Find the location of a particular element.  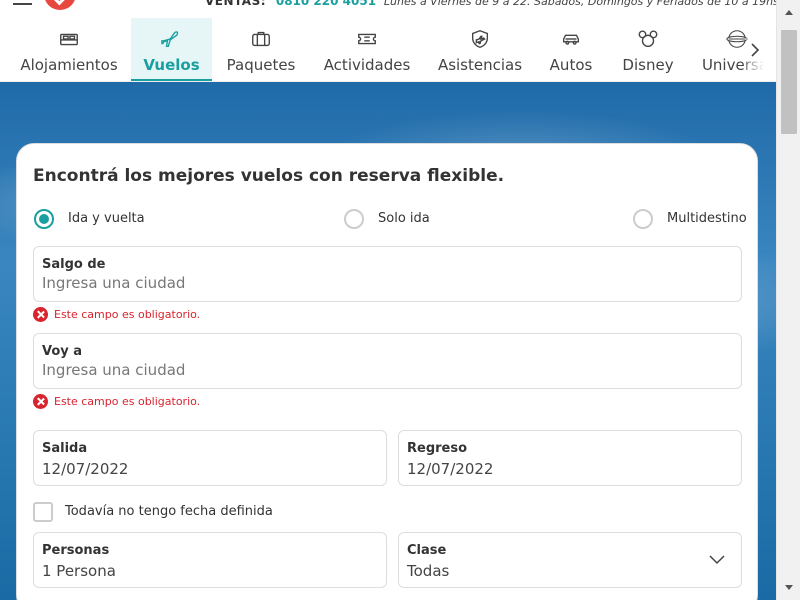

return-value: 12/07/2022 is located at coordinates (450, 469).